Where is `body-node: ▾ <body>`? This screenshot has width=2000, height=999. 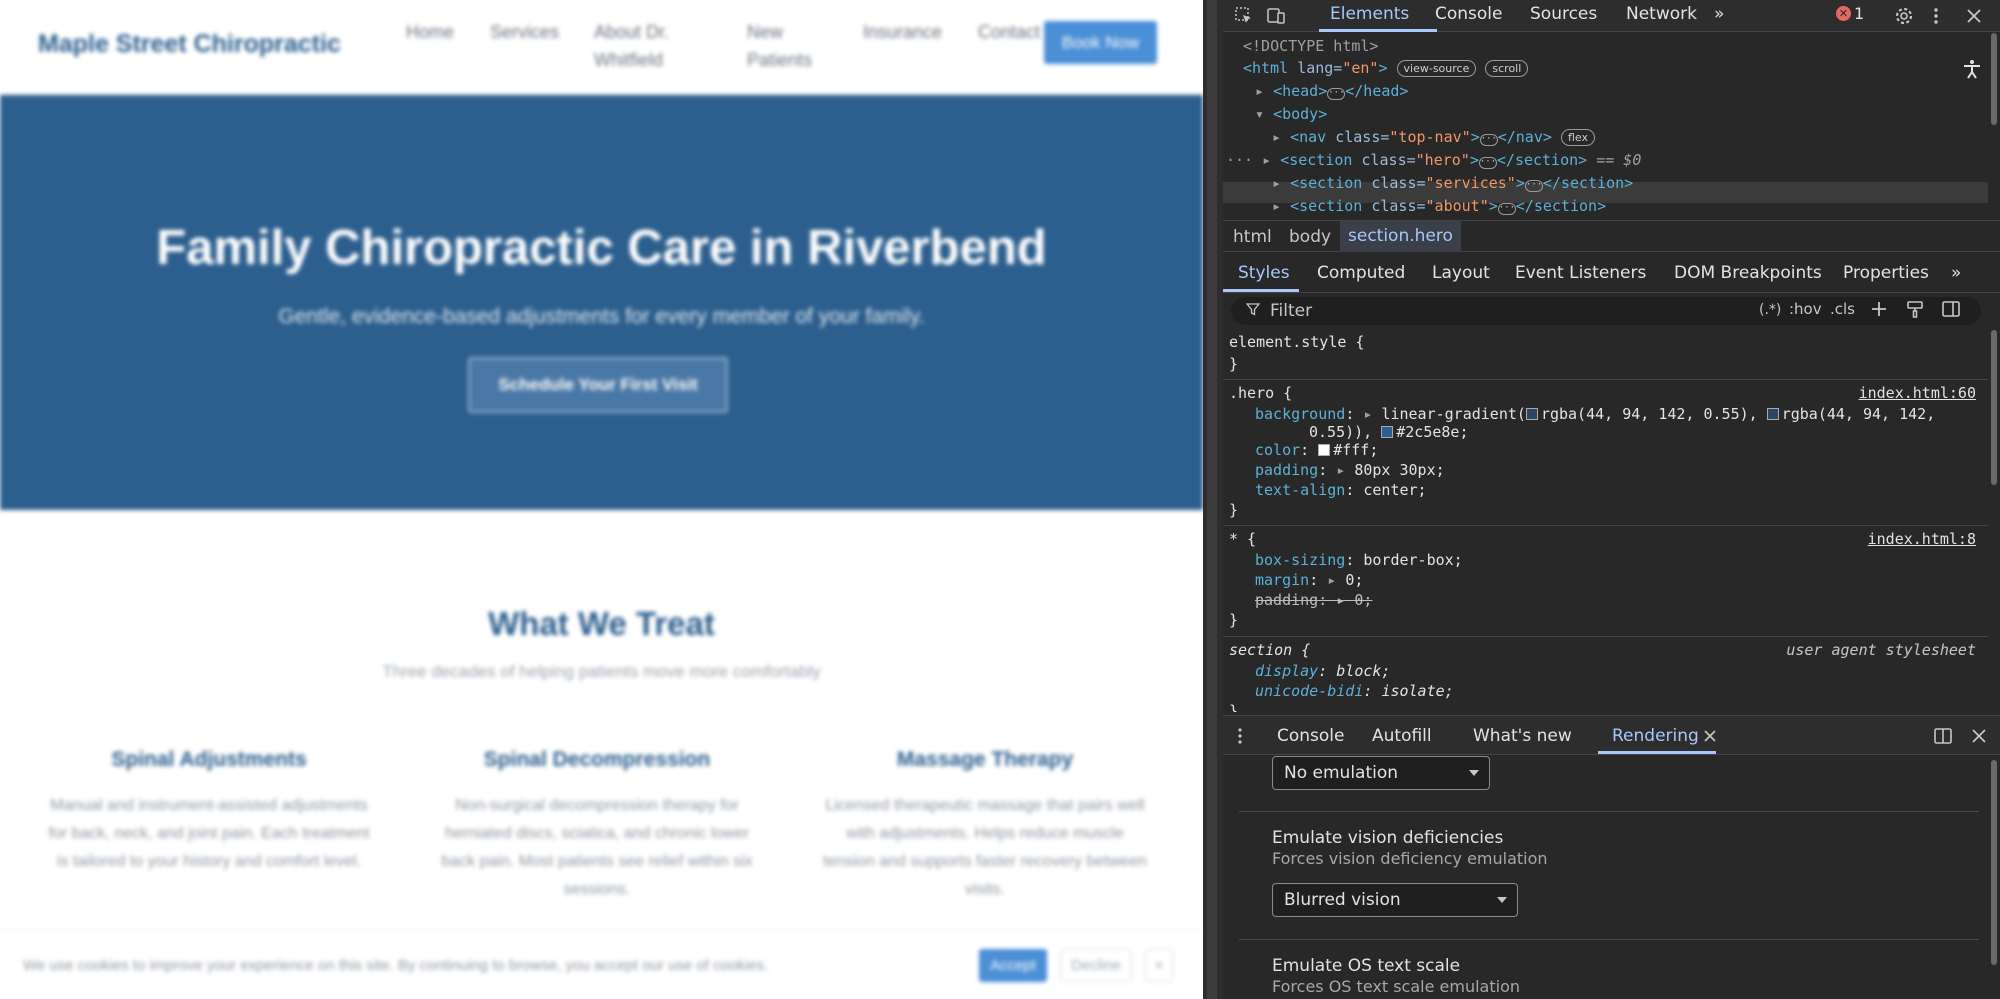
body-node: ▾ <body> is located at coordinates (1291, 114).